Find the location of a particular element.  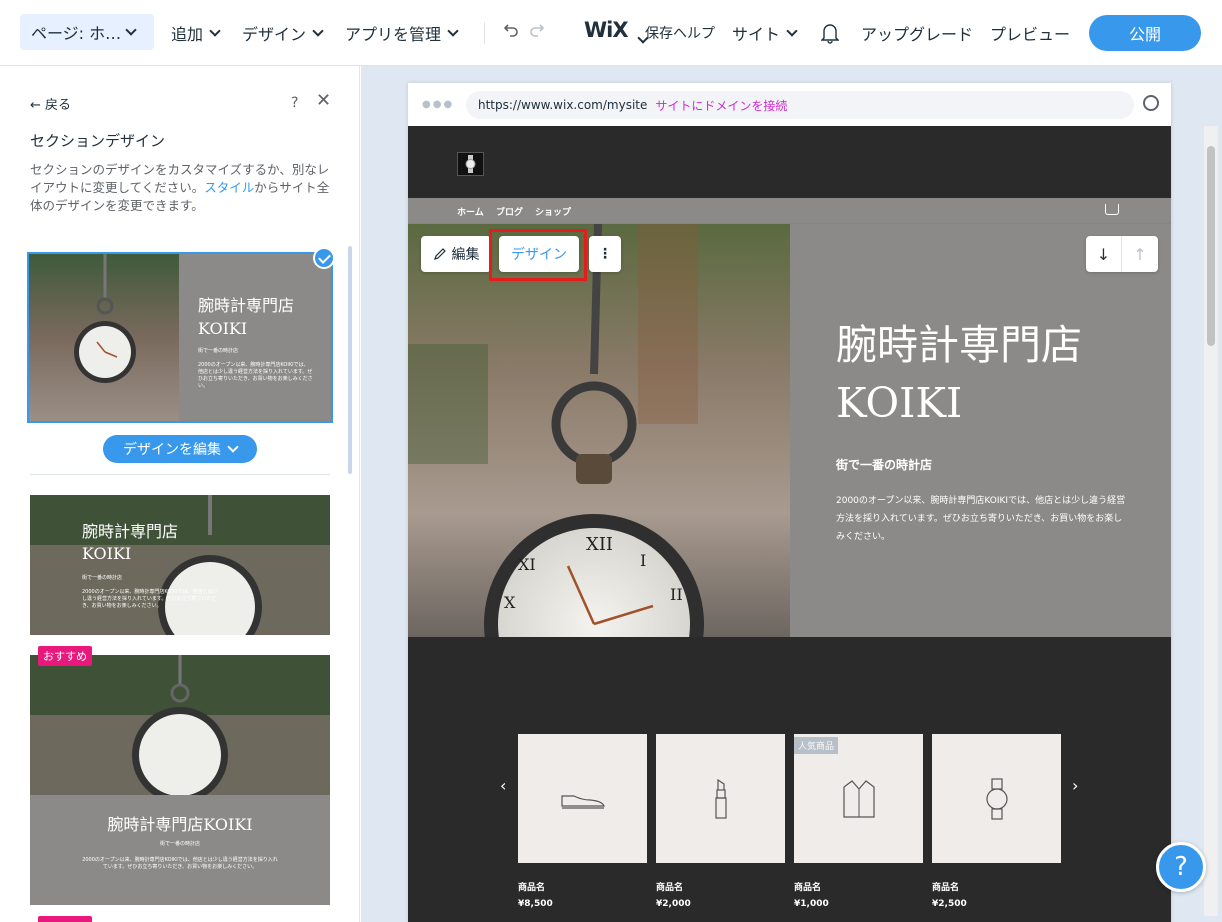

site-nav-bar: ホーム ブログ ショップ is located at coordinates (789, 211).